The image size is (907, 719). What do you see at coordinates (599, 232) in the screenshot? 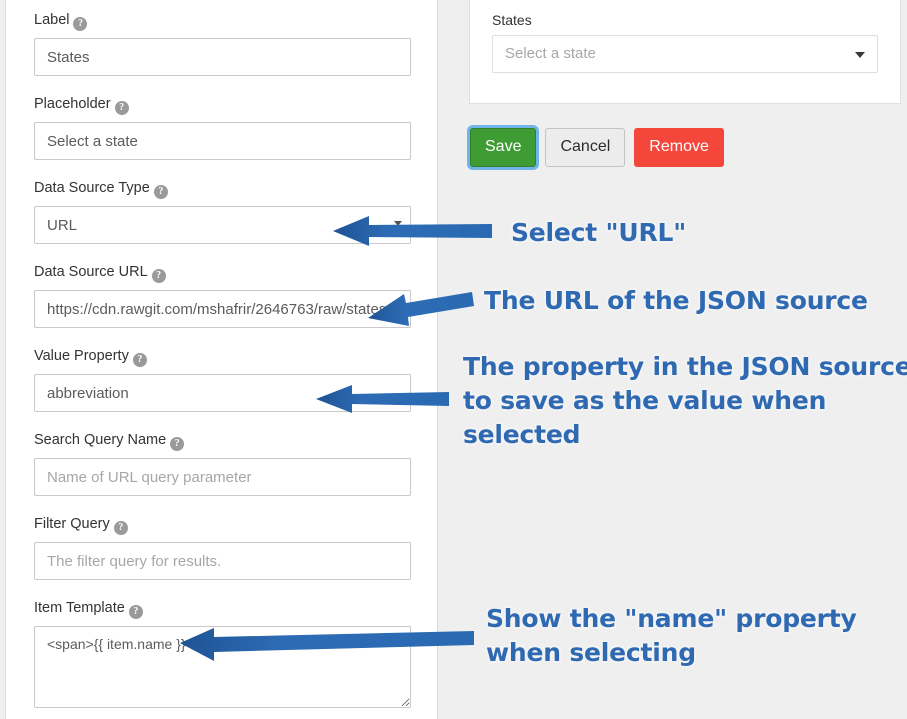
I see `annotation-select-url: Select "URL"` at bounding box center [599, 232].